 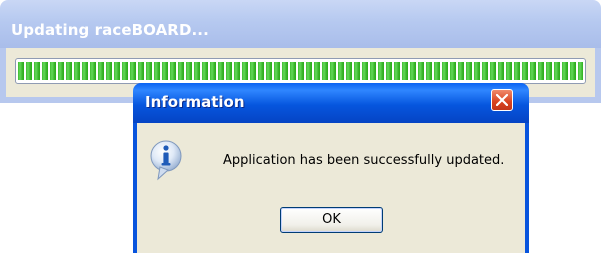 What do you see at coordinates (195, 102) in the screenshot?
I see `dialog-title: Information` at bounding box center [195, 102].